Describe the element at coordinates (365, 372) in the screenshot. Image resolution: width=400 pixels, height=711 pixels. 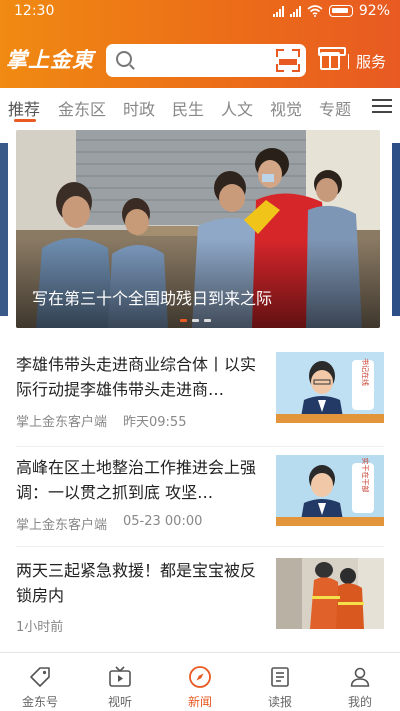
I see `thumbnail-text: 书记在线` at that location.